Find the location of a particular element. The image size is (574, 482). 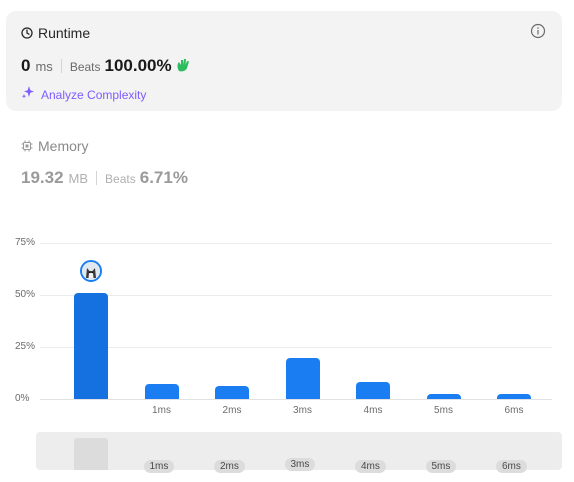

x-tick-label: 2ms is located at coordinates (232, 410).